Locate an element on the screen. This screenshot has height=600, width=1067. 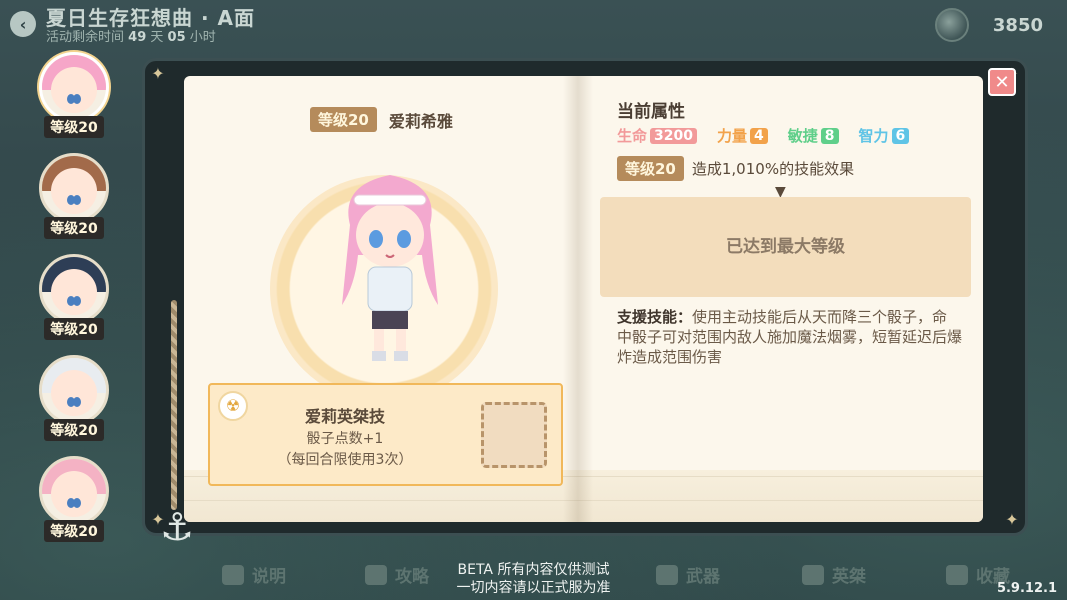
attribute-item: 力量 4 is located at coordinates (742, 135).